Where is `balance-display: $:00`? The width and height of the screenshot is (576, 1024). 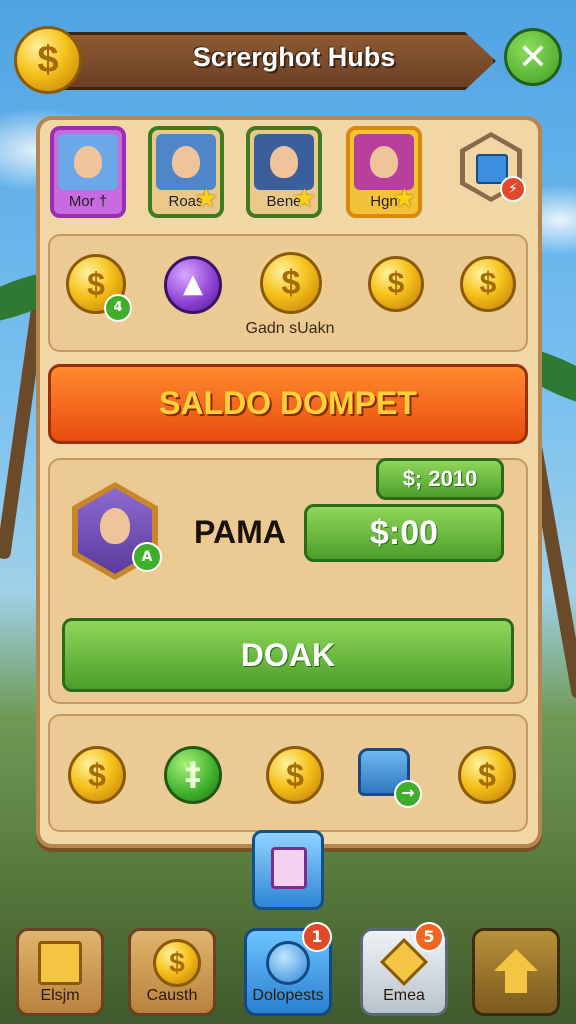
balance-display: $:00 is located at coordinates (404, 533).